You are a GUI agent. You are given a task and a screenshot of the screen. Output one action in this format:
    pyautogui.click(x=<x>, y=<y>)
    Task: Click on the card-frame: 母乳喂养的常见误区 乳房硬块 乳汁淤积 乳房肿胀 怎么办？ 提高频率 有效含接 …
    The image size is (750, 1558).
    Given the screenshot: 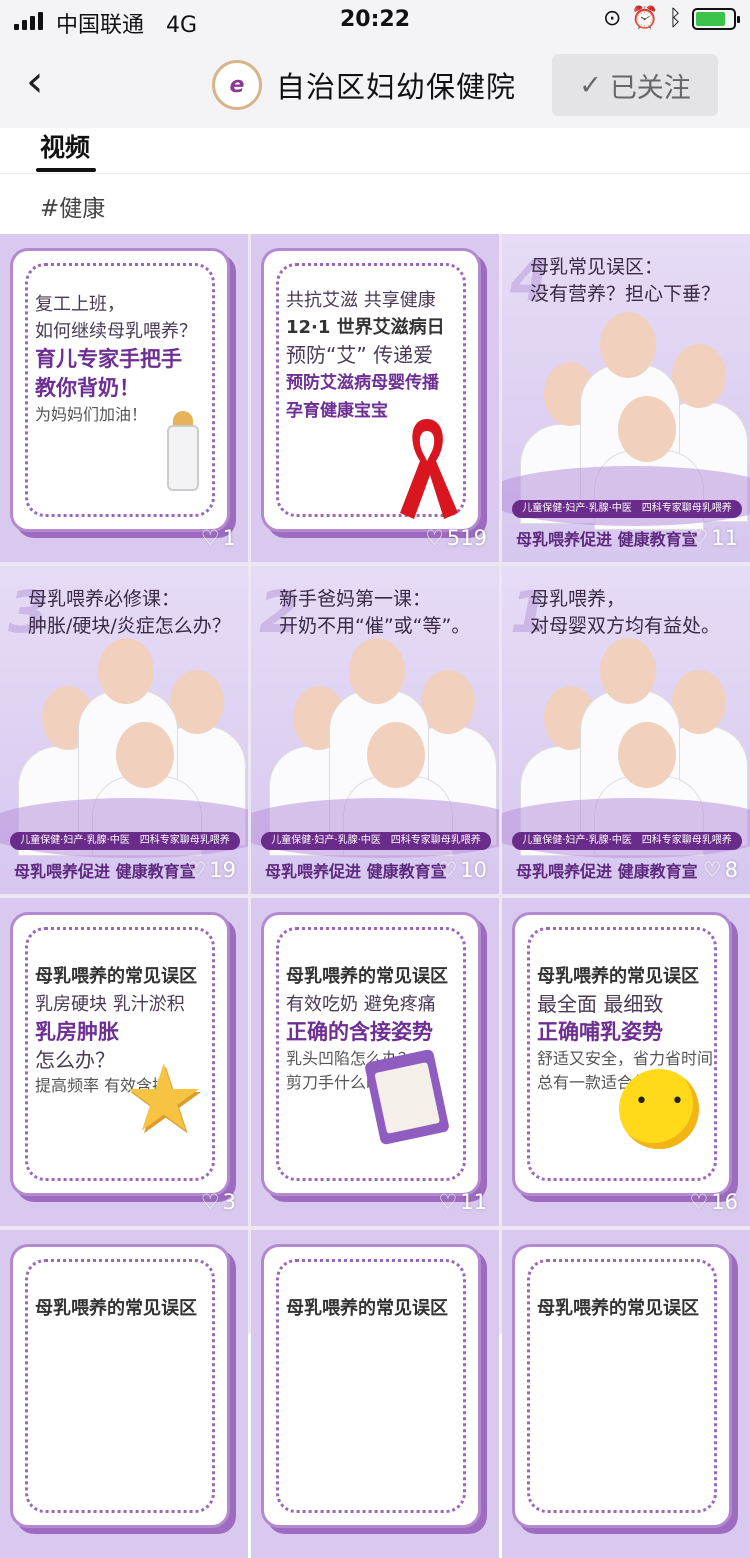 What is the action you would take?
    pyautogui.click(x=120, y=1054)
    